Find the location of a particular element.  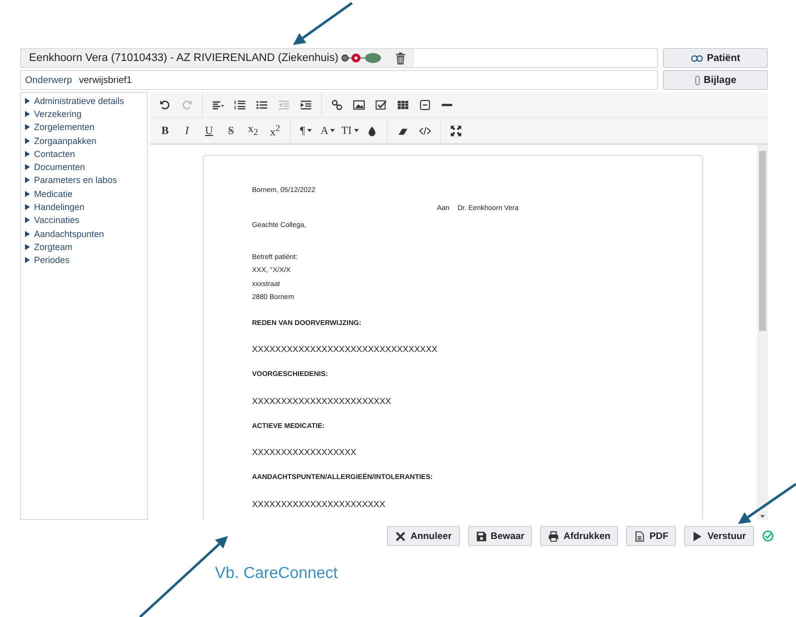

patient-name: Eenkhoorn Vera (71010433) - AZ RIVIERENLAND (Ziekenhuis) is located at coordinates (183, 58).